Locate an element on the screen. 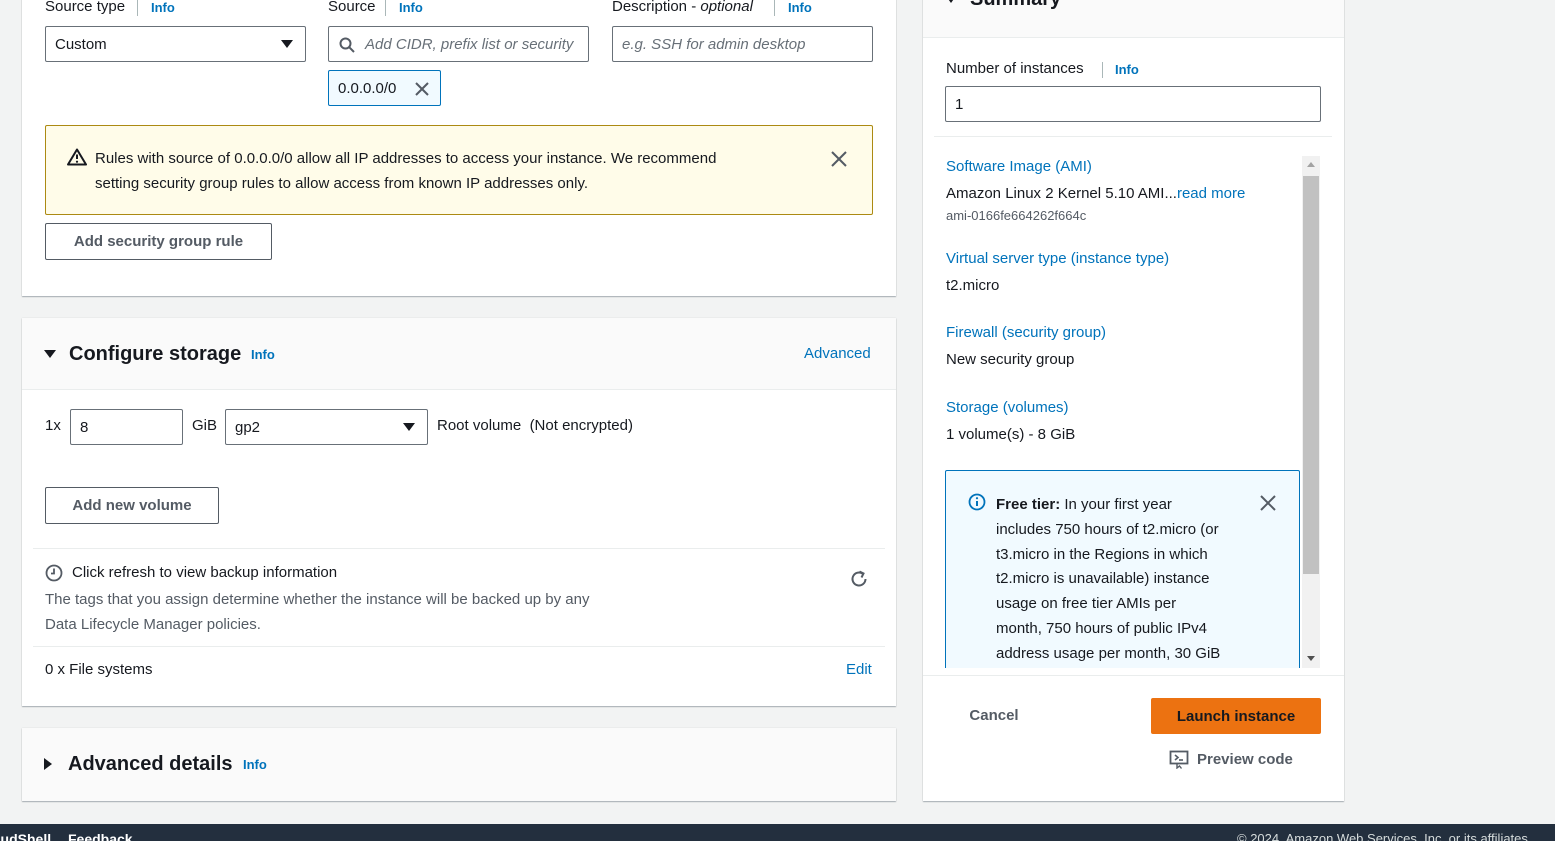 This screenshot has width=1555, height=841. info-icon is located at coordinates (977, 502).